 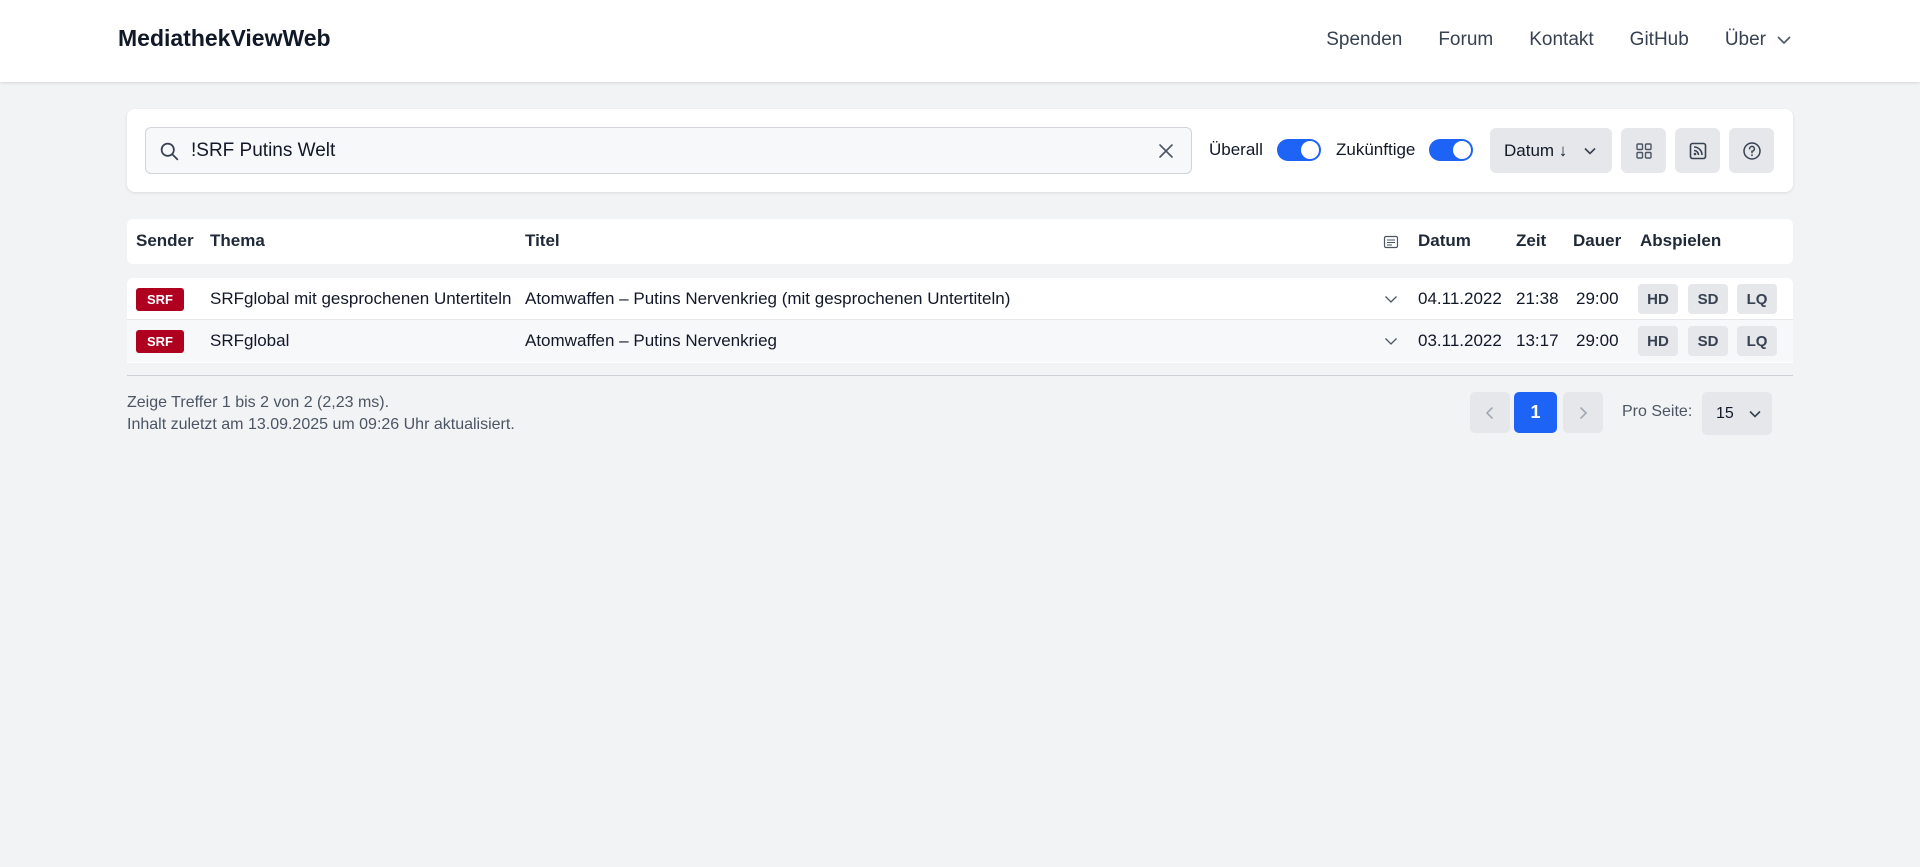 What do you see at coordinates (656, 151) in the screenshot?
I see `search-input` at bounding box center [656, 151].